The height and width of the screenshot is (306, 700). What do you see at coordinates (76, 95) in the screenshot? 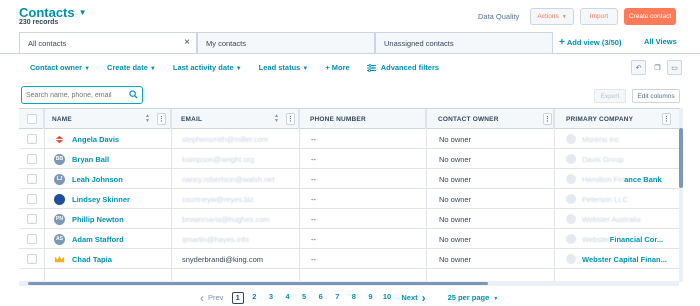
I see `search-input` at bounding box center [76, 95].